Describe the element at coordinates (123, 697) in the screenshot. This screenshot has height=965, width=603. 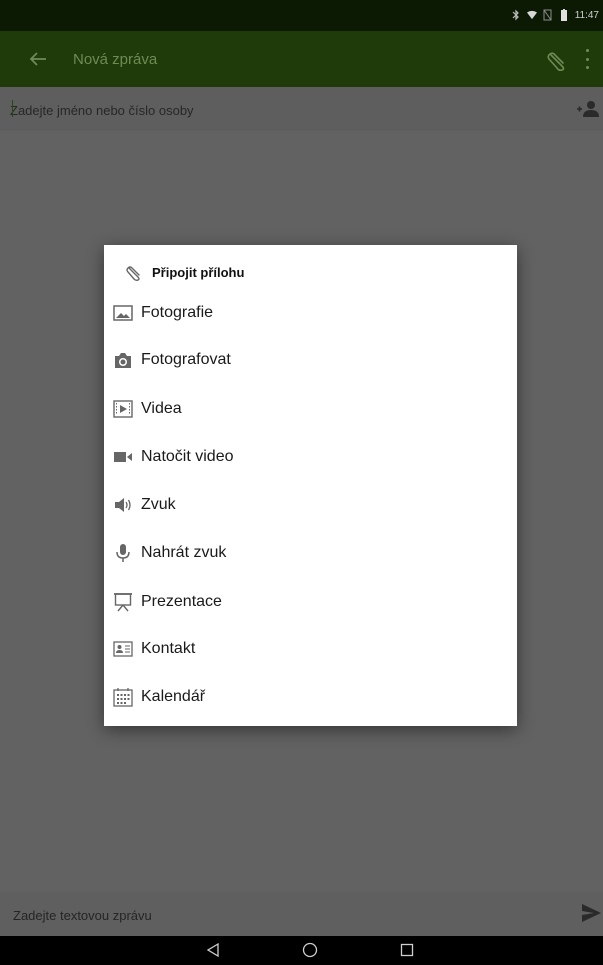
I see `calendar-icon` at that location.